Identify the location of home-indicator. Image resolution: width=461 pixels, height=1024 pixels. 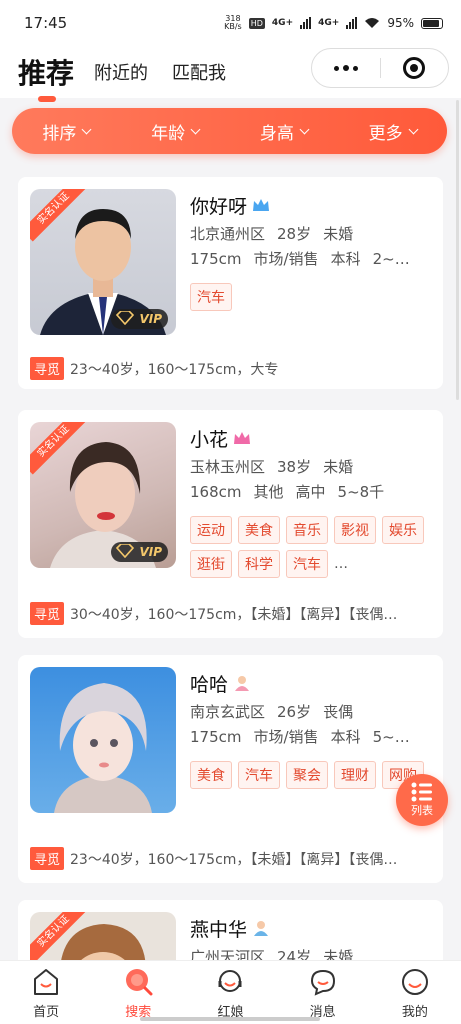
(230, 1019).